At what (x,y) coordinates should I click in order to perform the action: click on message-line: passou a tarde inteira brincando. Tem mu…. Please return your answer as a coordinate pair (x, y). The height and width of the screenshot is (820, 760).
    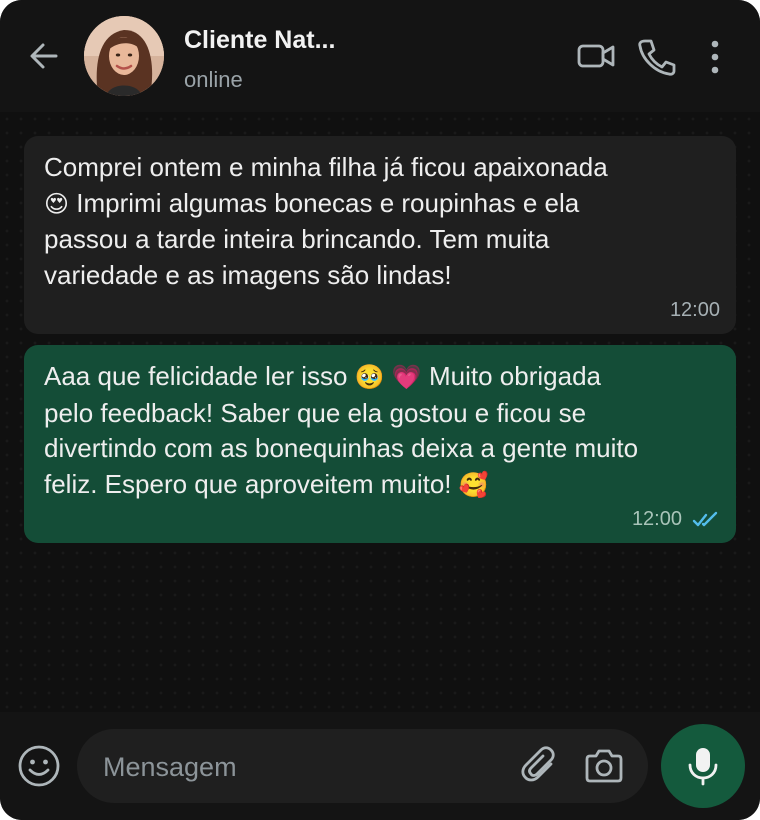
    Looking at the image, I should click on (297, 239).